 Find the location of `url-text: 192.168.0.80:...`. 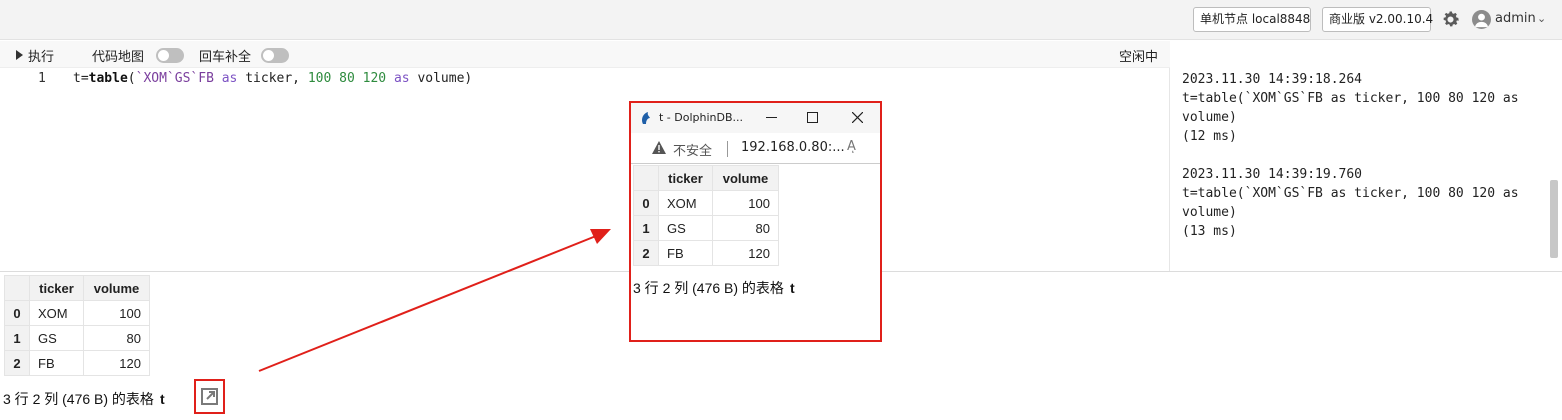

url-text: 192.168.0.80:... is located at coordinates (793, 147).